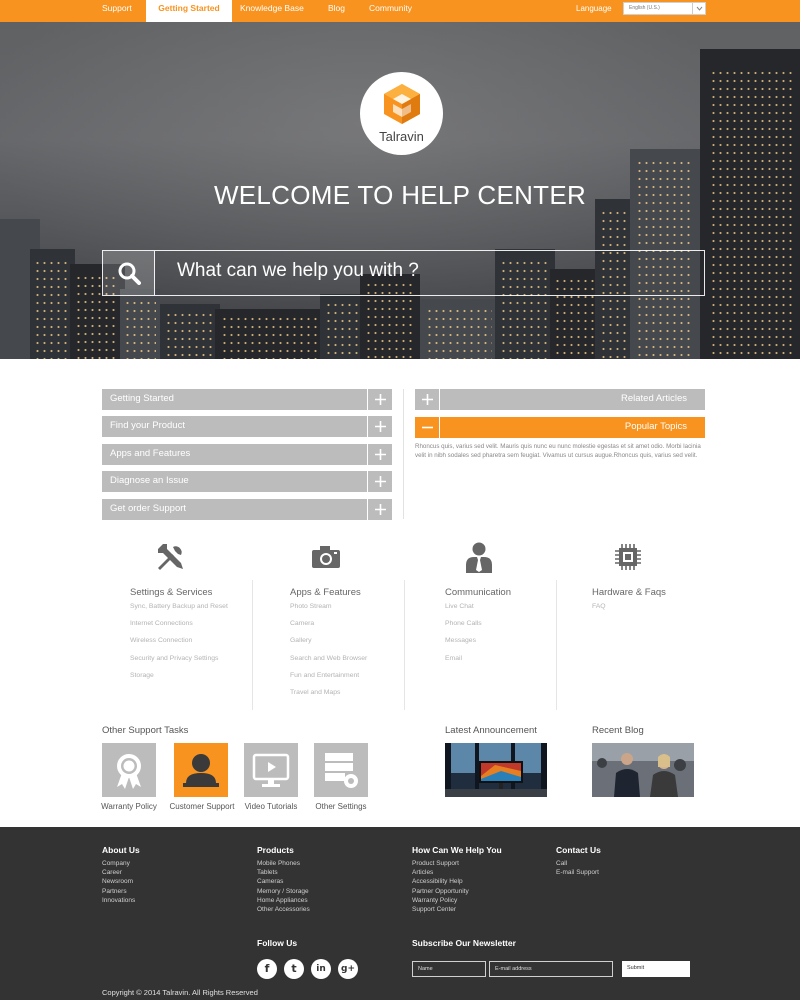 This screenshot has width=800, height=1000. Describe the element at coordinates (161, 640) in the screenshot. I see `category-link: Wireless Connection` at that location.